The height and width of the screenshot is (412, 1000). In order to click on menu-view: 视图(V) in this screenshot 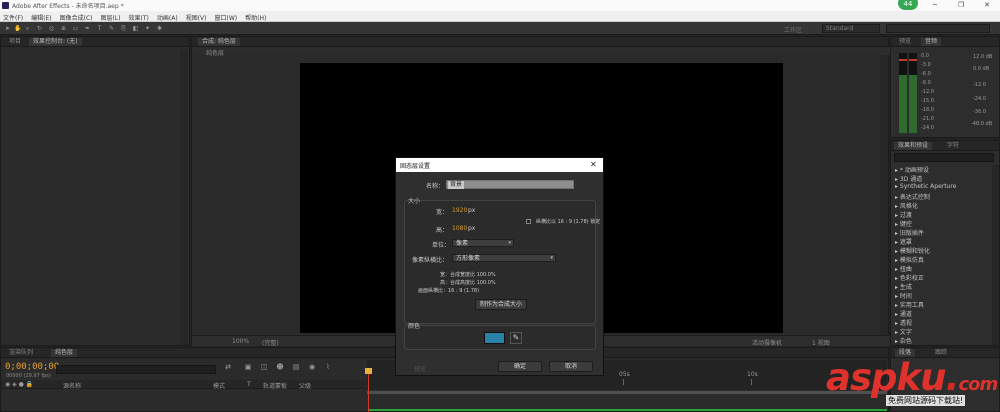, I will do `click(196, 17)`.